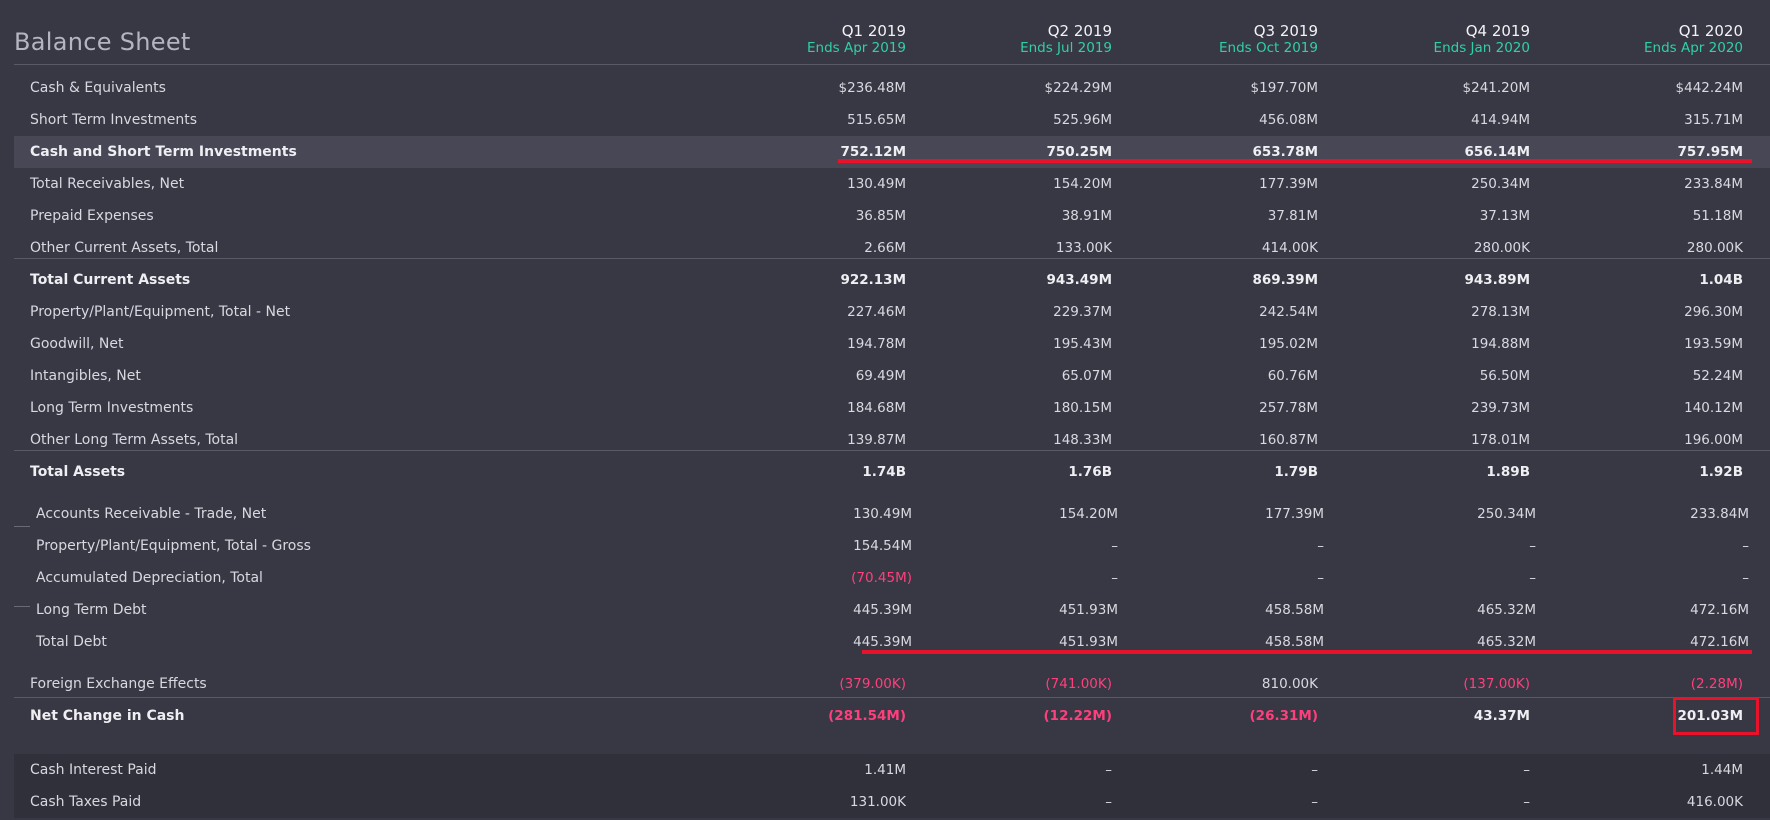 The image size is (1770, 820). I want to click on table-cell: 69.49M, so click(880, 376).